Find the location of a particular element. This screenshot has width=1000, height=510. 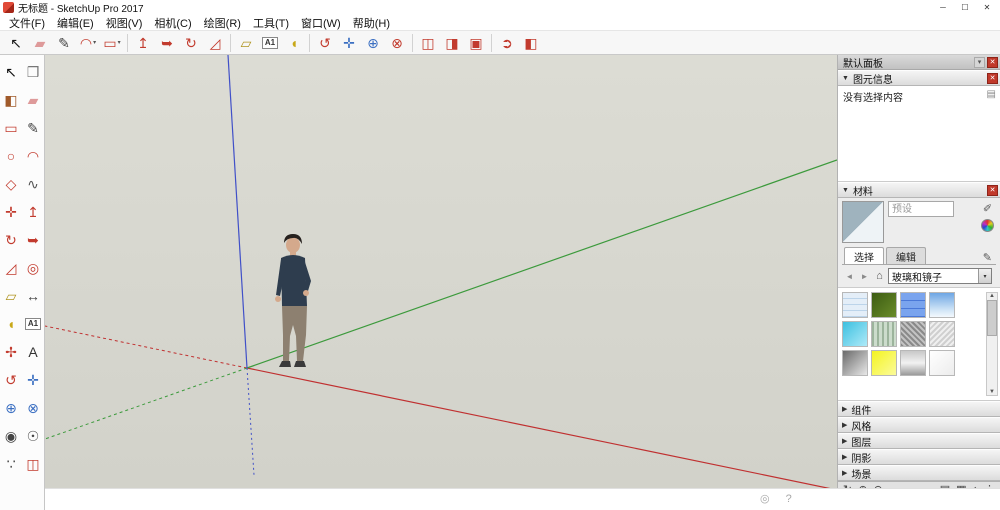

lt-position-camera-icon: ◉ is located at coordinates (11, 436).